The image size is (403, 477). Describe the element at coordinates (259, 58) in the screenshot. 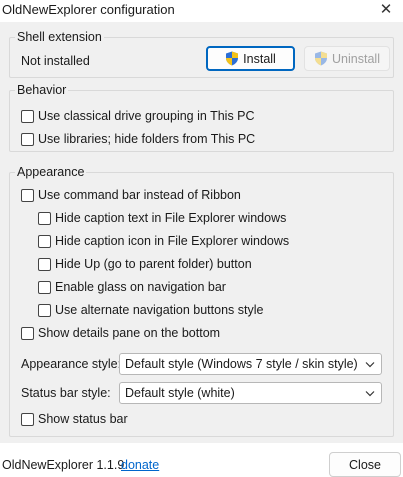

I see `install-button-label: Install` at that location.